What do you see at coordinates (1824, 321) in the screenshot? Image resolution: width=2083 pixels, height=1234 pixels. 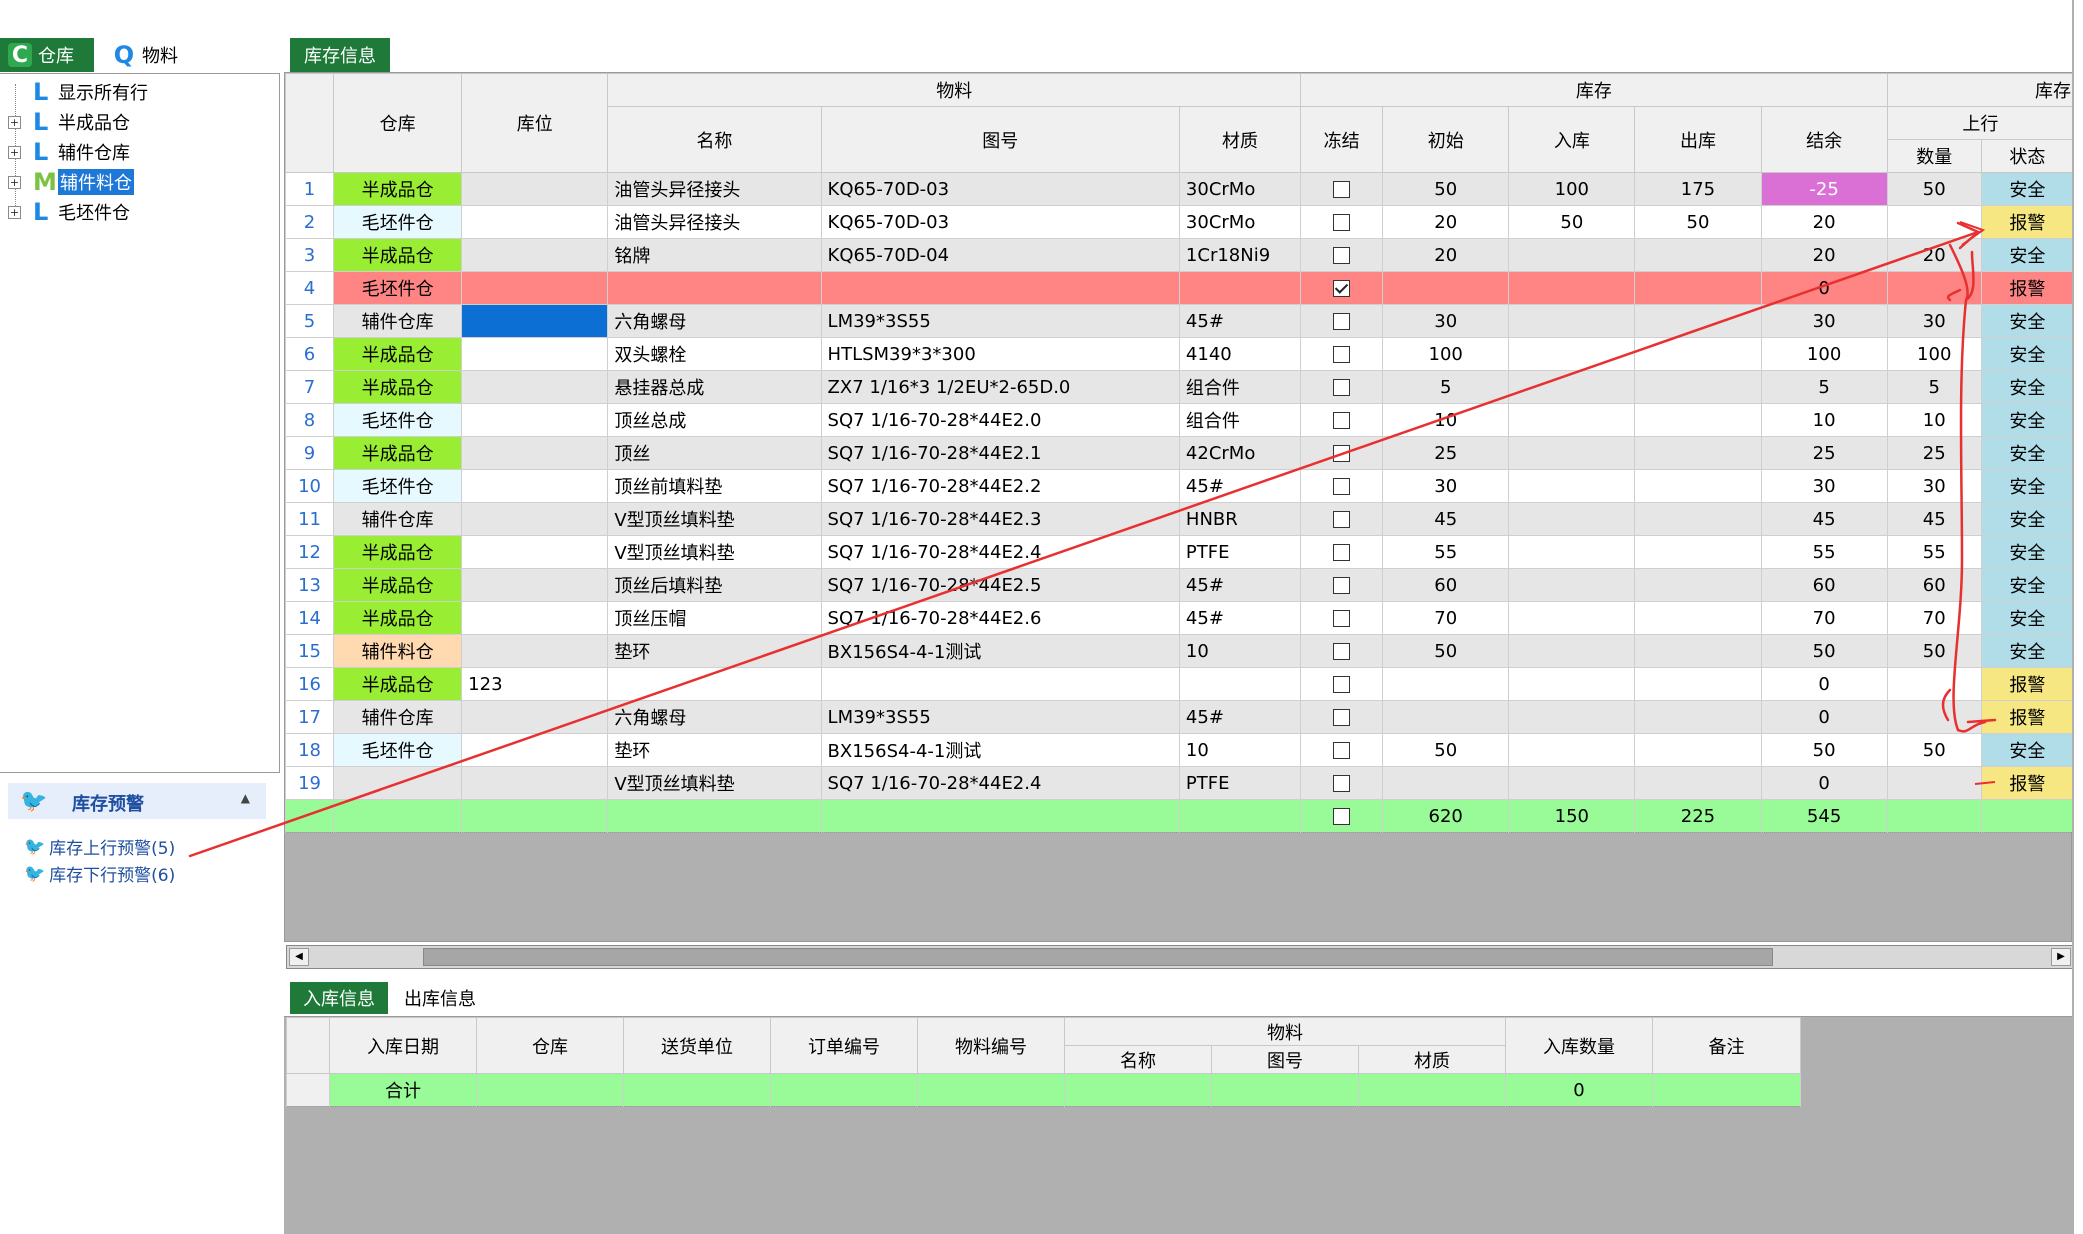 I see `cell-balance: 30` at bounding box center [1824, 321].